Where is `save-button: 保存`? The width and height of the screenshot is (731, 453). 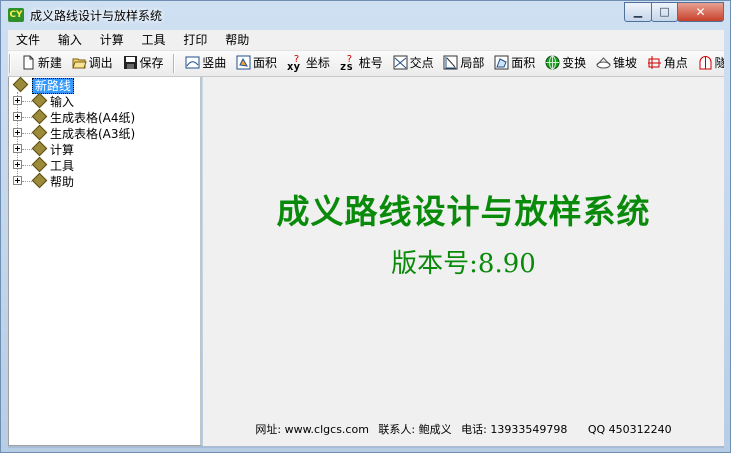
save-button: 保存 is located at coordinates (143, 63).